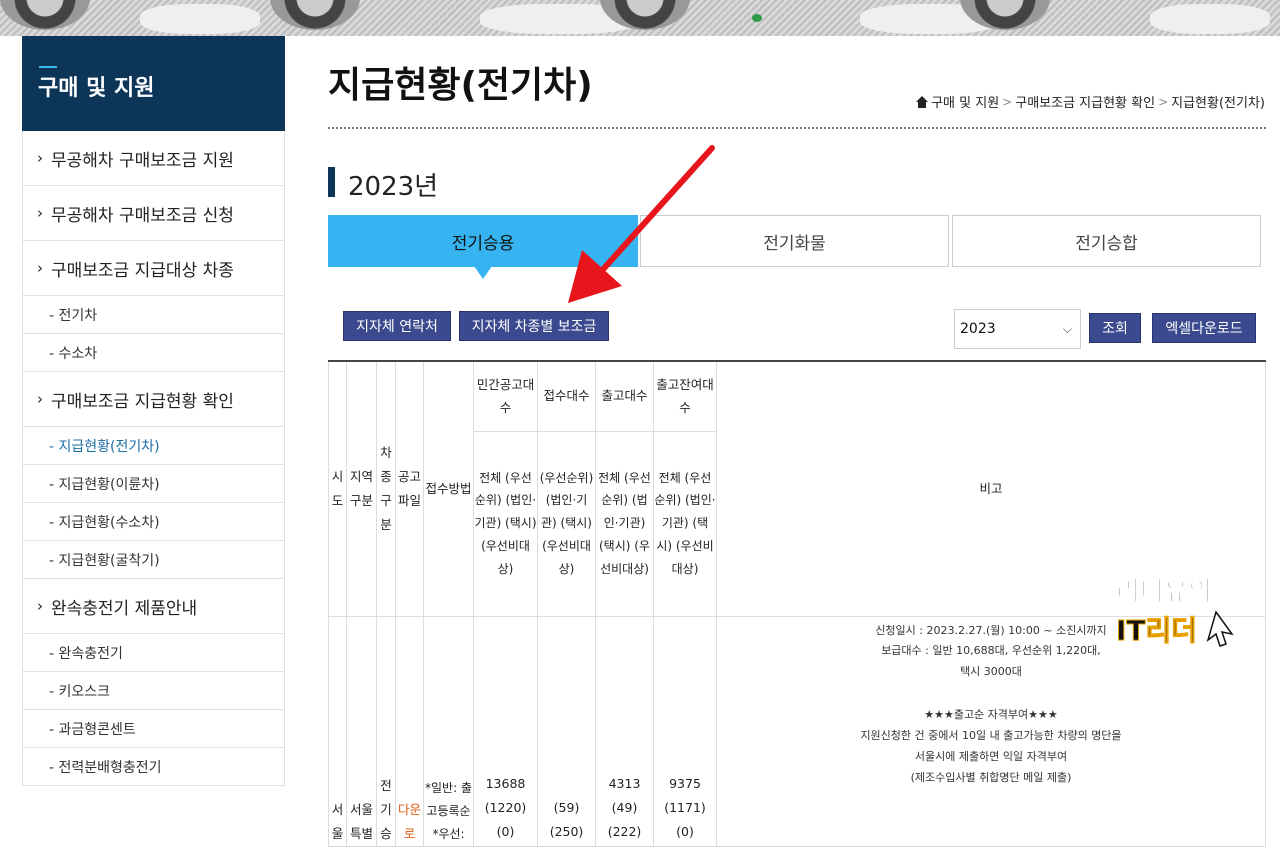 The height and width of the screenshot is (847, 1280). I want to click on chevron-down-icon: ⌵, so click(1067, 329).